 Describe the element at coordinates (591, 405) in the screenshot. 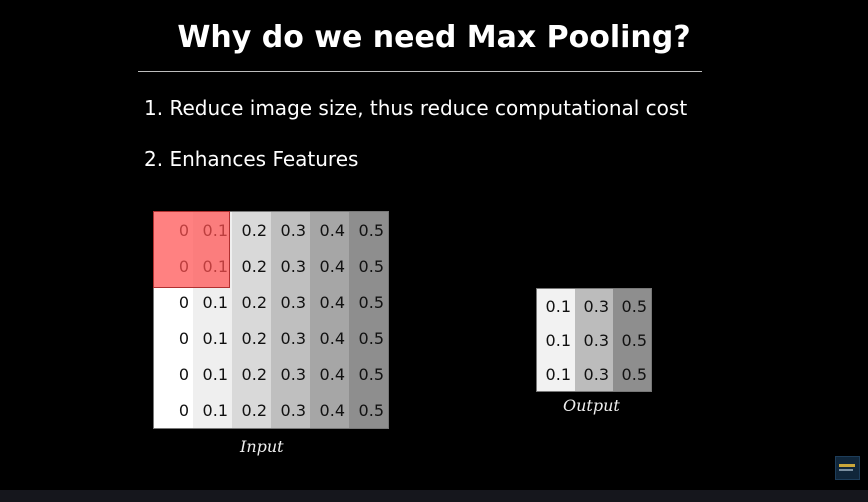

I see `output-label: Output` at that location.